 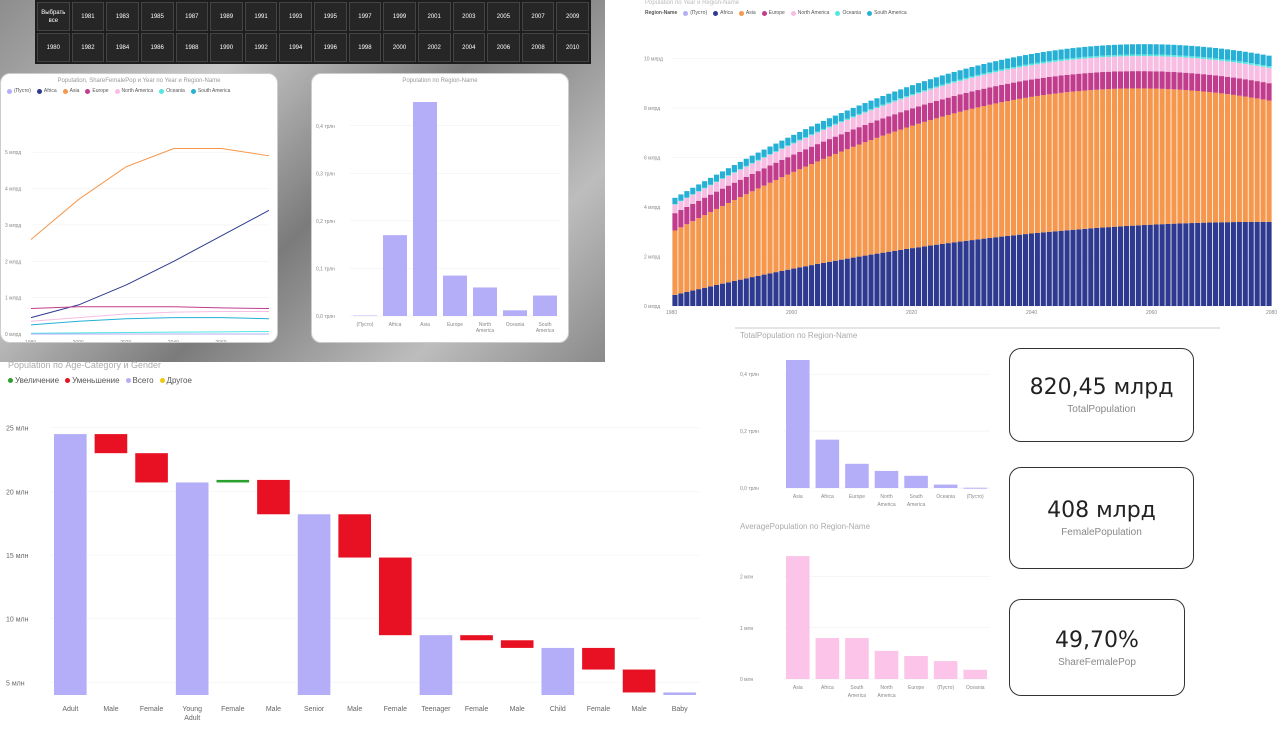 What do you see at coordinates (53, 16) in the screenshot?
I see `select-all-button: Выбрать все` at bounding box center [53, 16].